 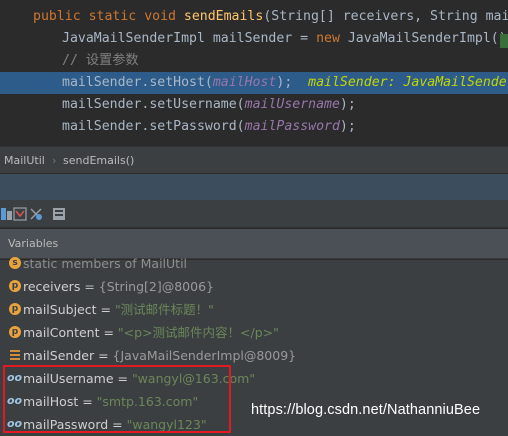 What do you see at coordinates (40, 263) in the screenshot?
I see `variable-name: static` at bounding box center [40, 263].